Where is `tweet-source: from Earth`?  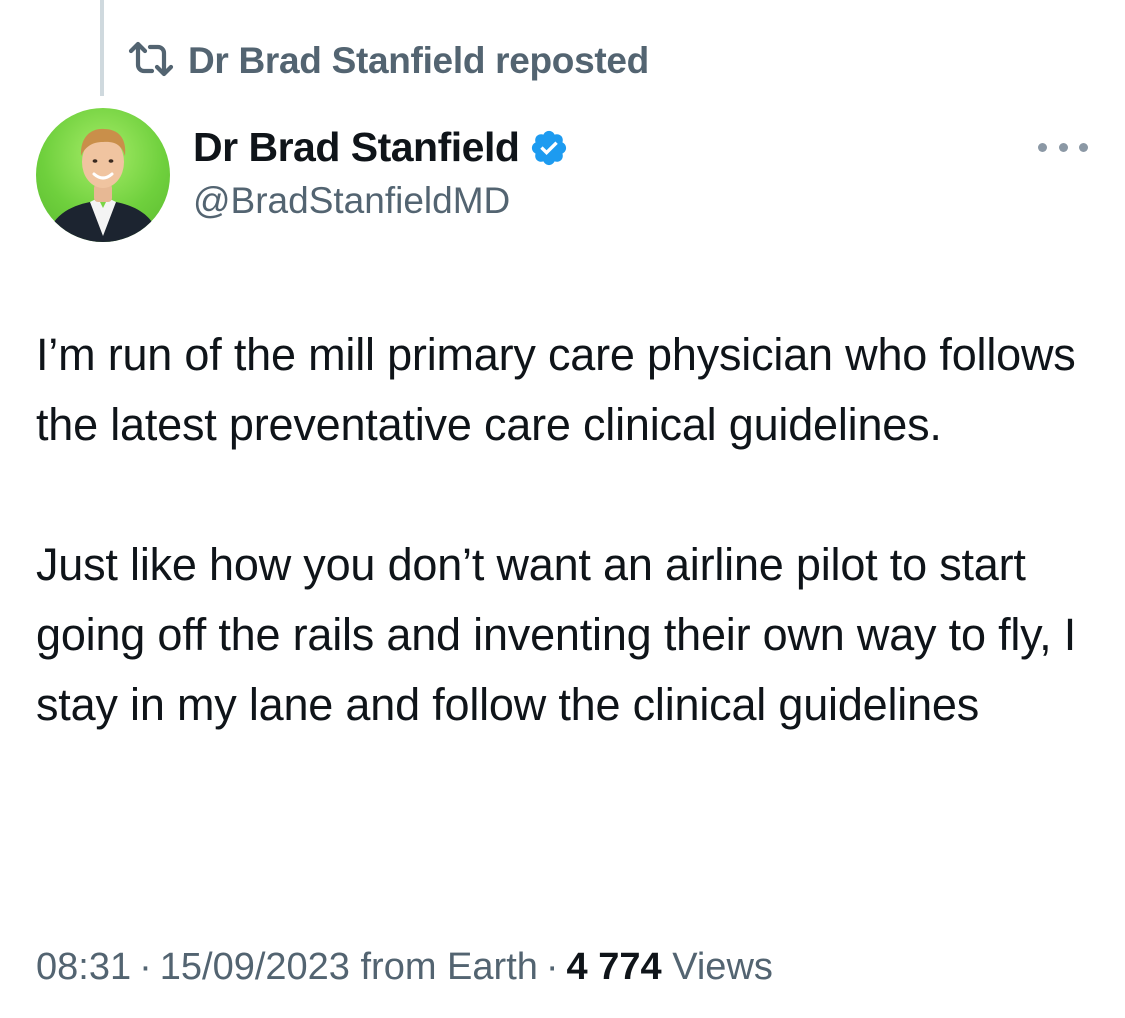 tweet-source: from Earth is located at coordinates (449, 967).